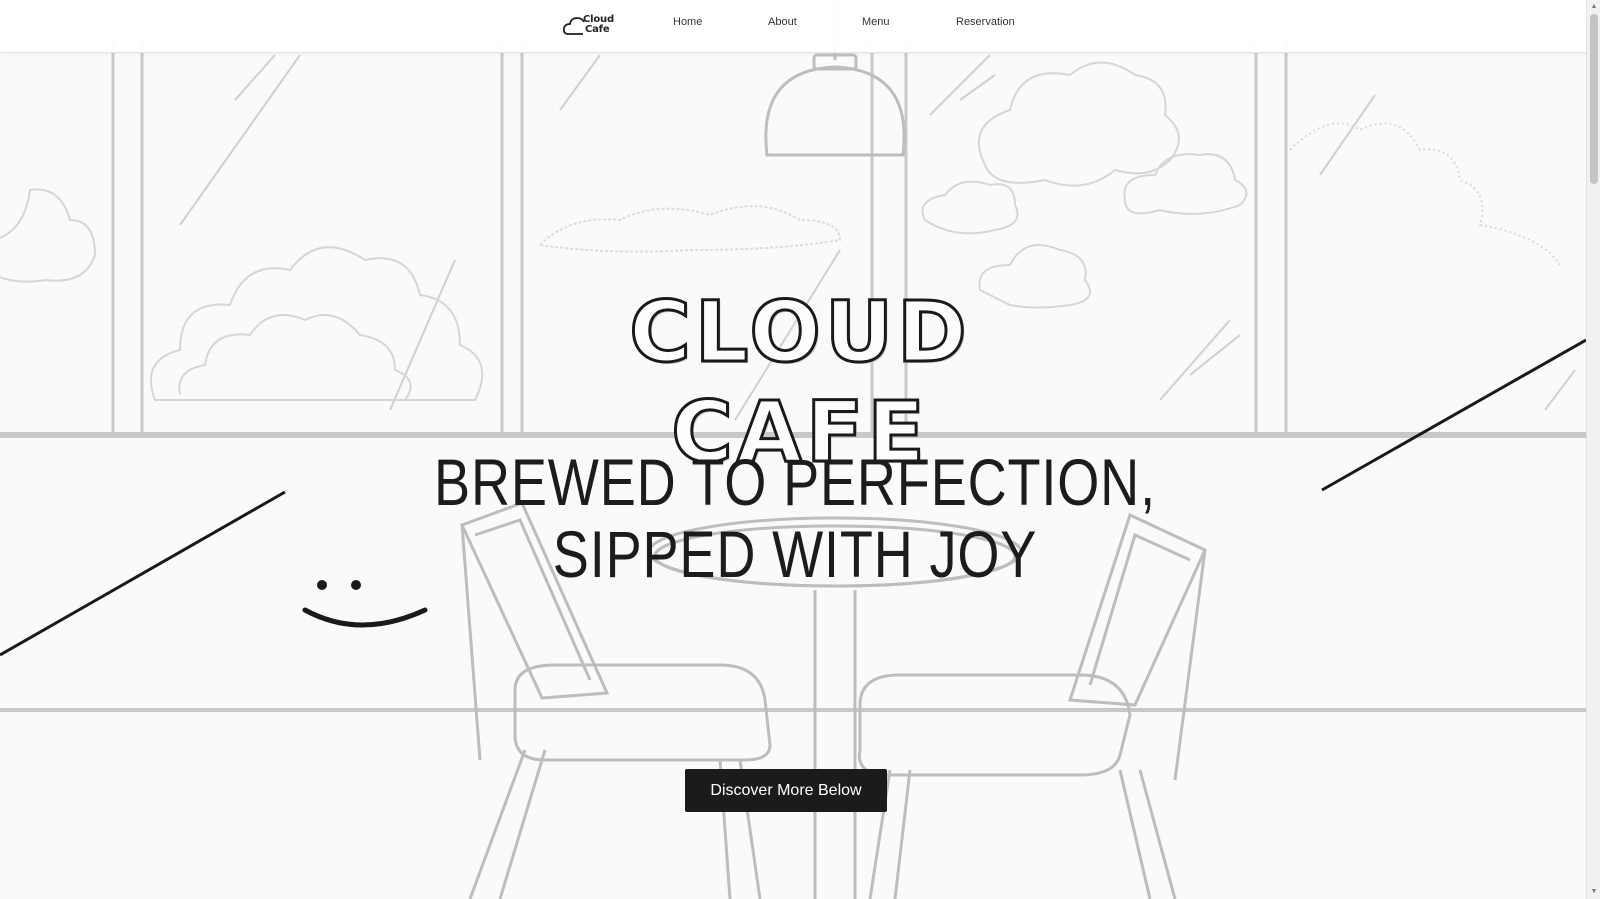 The height and width of the screenshot is (899, 1600). Describe the element at coordinates (1594, 99) in the screenshot. I see `scroll-thumb` at that location.